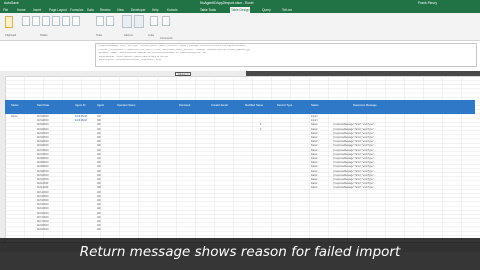 Image resolution: width=480 pixels, height=270 pixels. Describe the element at coordinates (36, 21) in the screenshot. I see `summarize-pivot-button` at that location.